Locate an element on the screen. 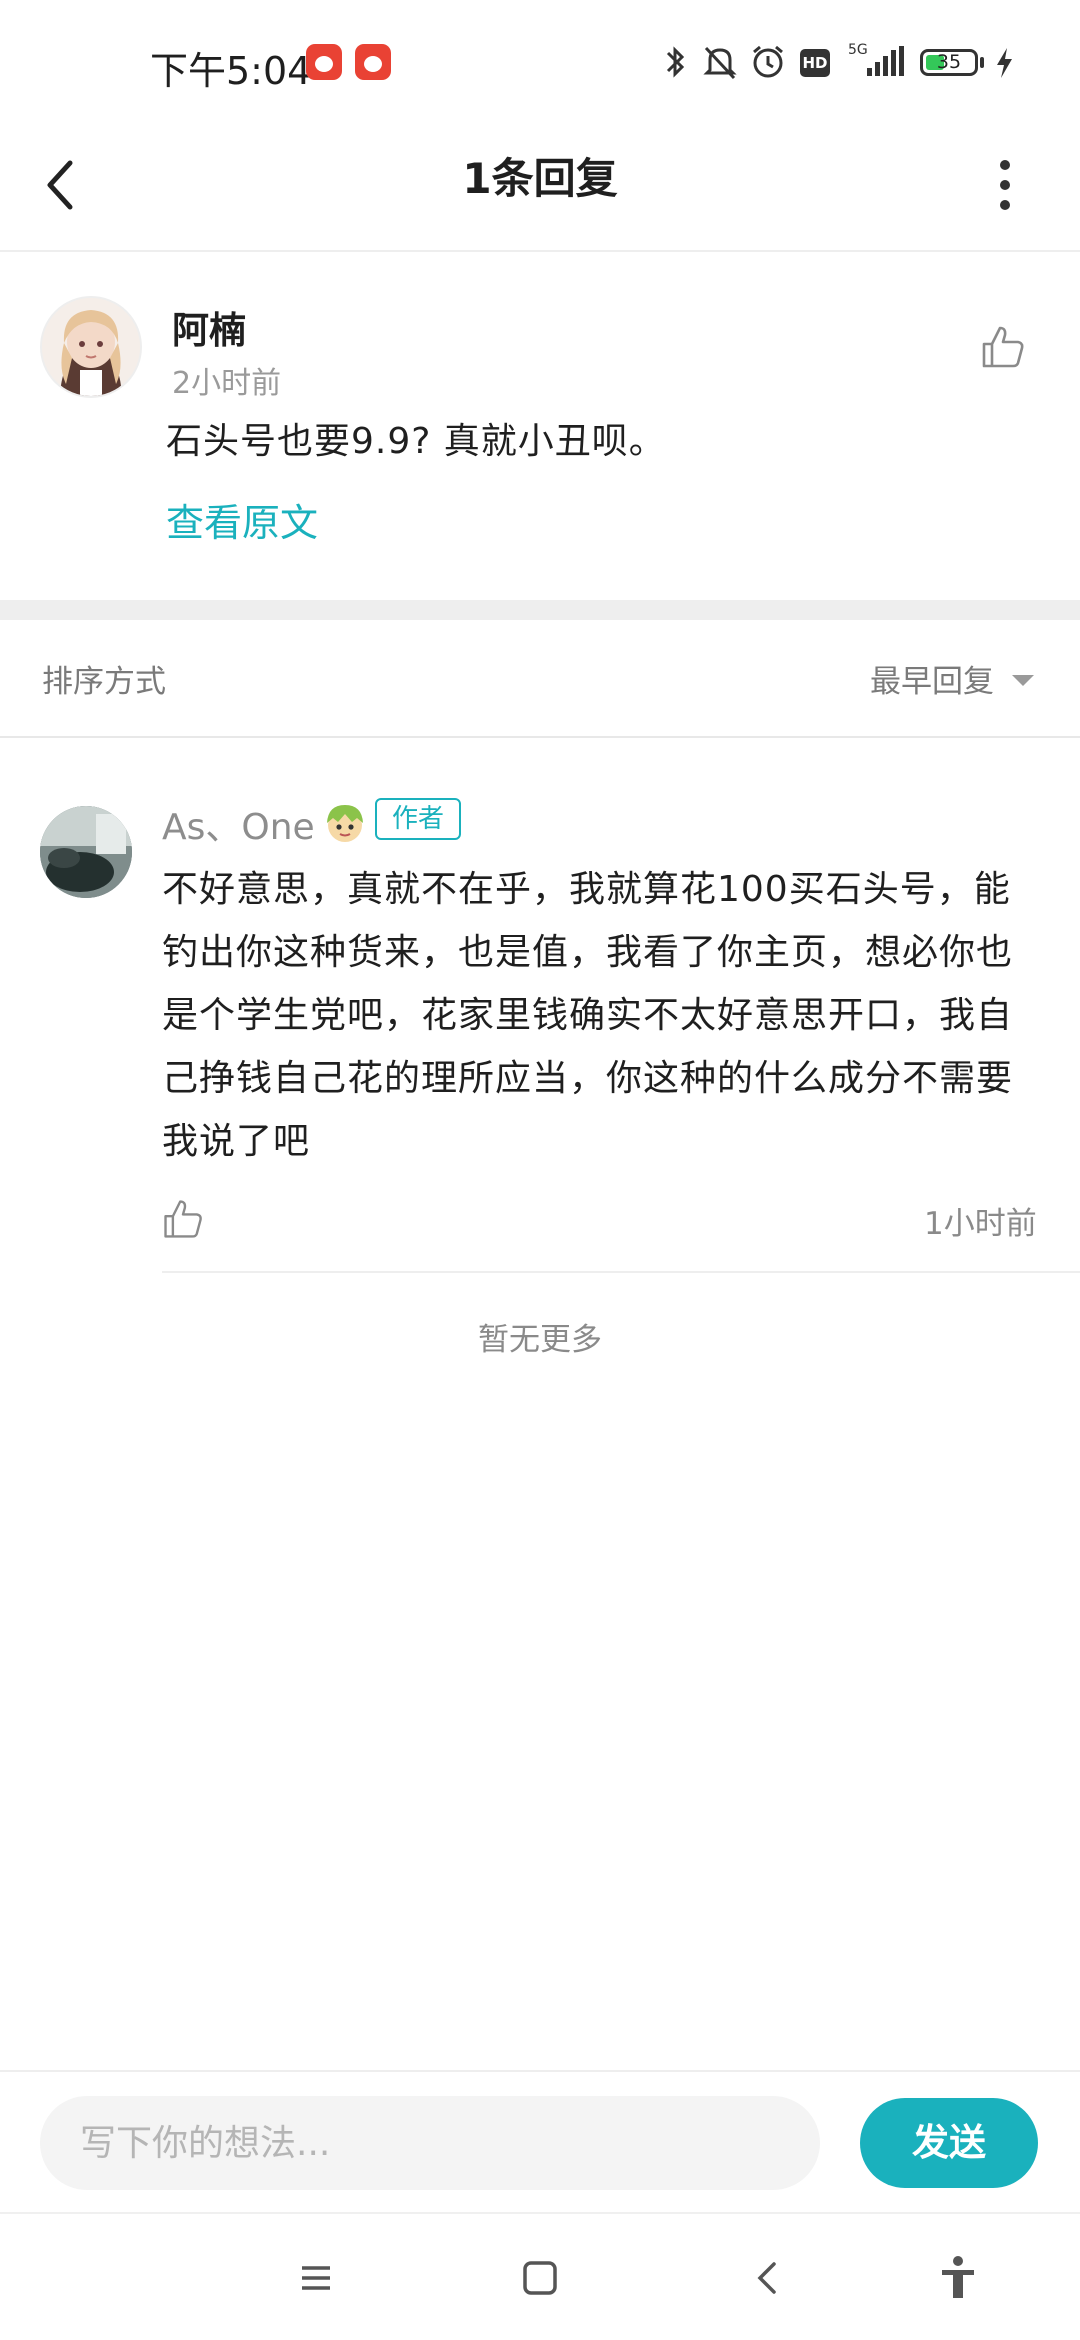 The image size is (1080, 2340). reply-author: As、One is located at coordinates (238, 824).